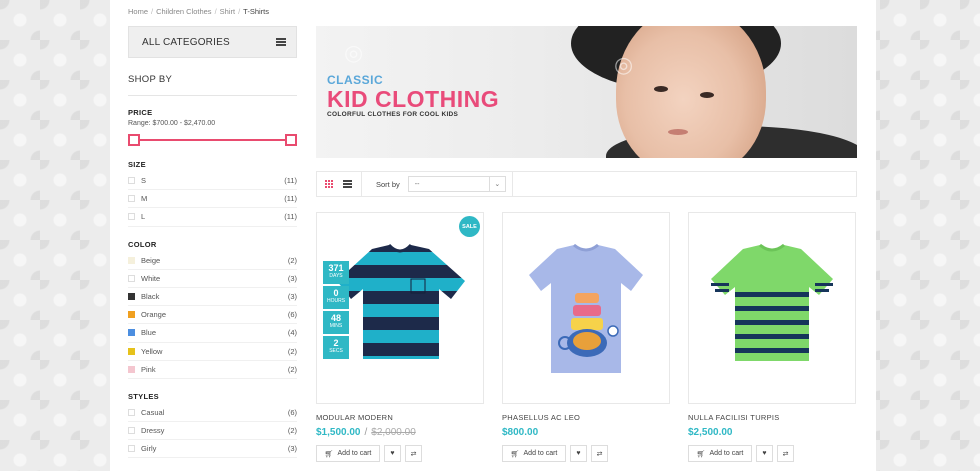  I want to click on product-name: MODULAR MODERN, so click(400, 417).